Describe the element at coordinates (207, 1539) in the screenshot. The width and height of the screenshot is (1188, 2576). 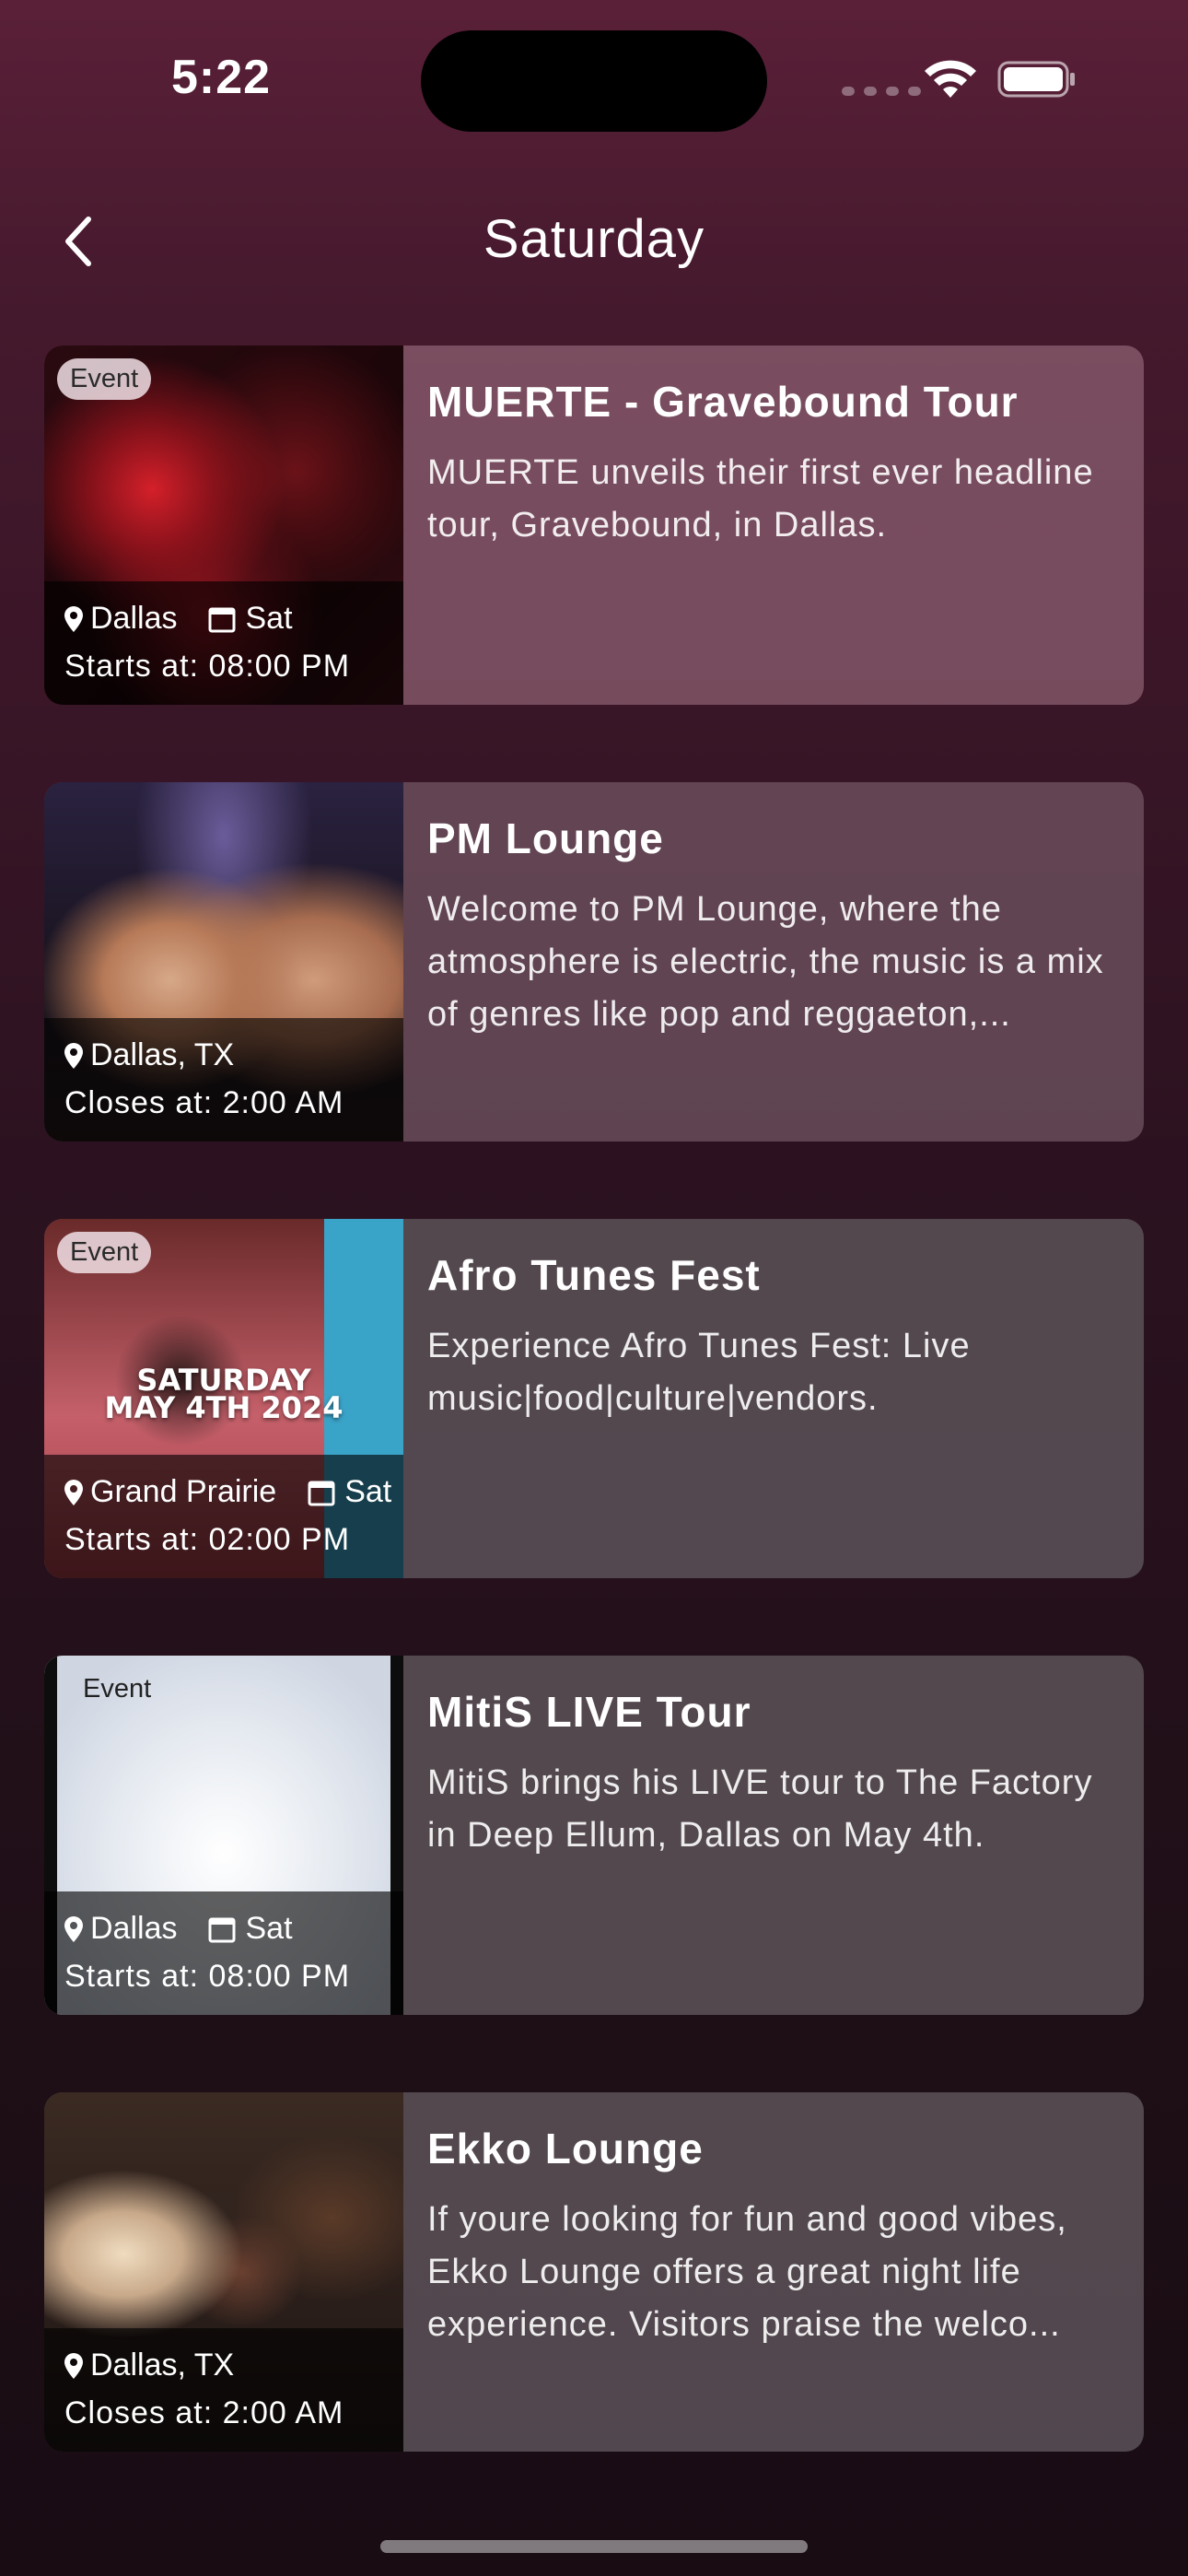
I see `time-label: Starts at: 02:00 PM` at that location.